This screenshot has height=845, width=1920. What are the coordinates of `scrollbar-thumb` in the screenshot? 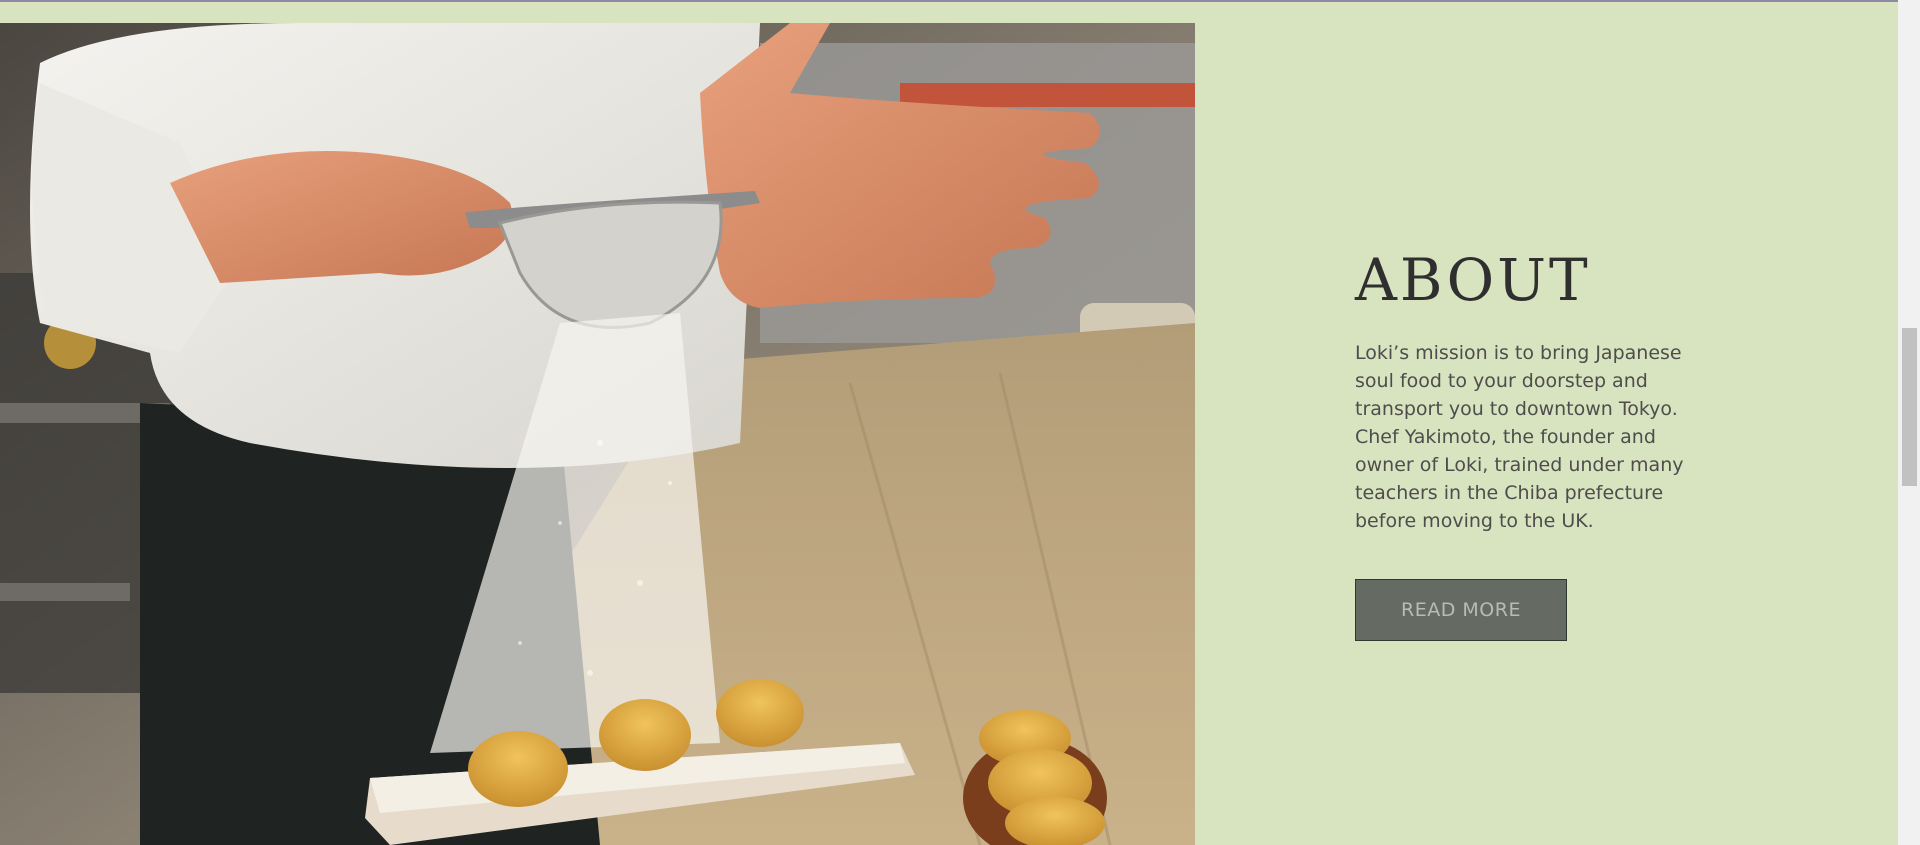 It's located at (1909, 407).